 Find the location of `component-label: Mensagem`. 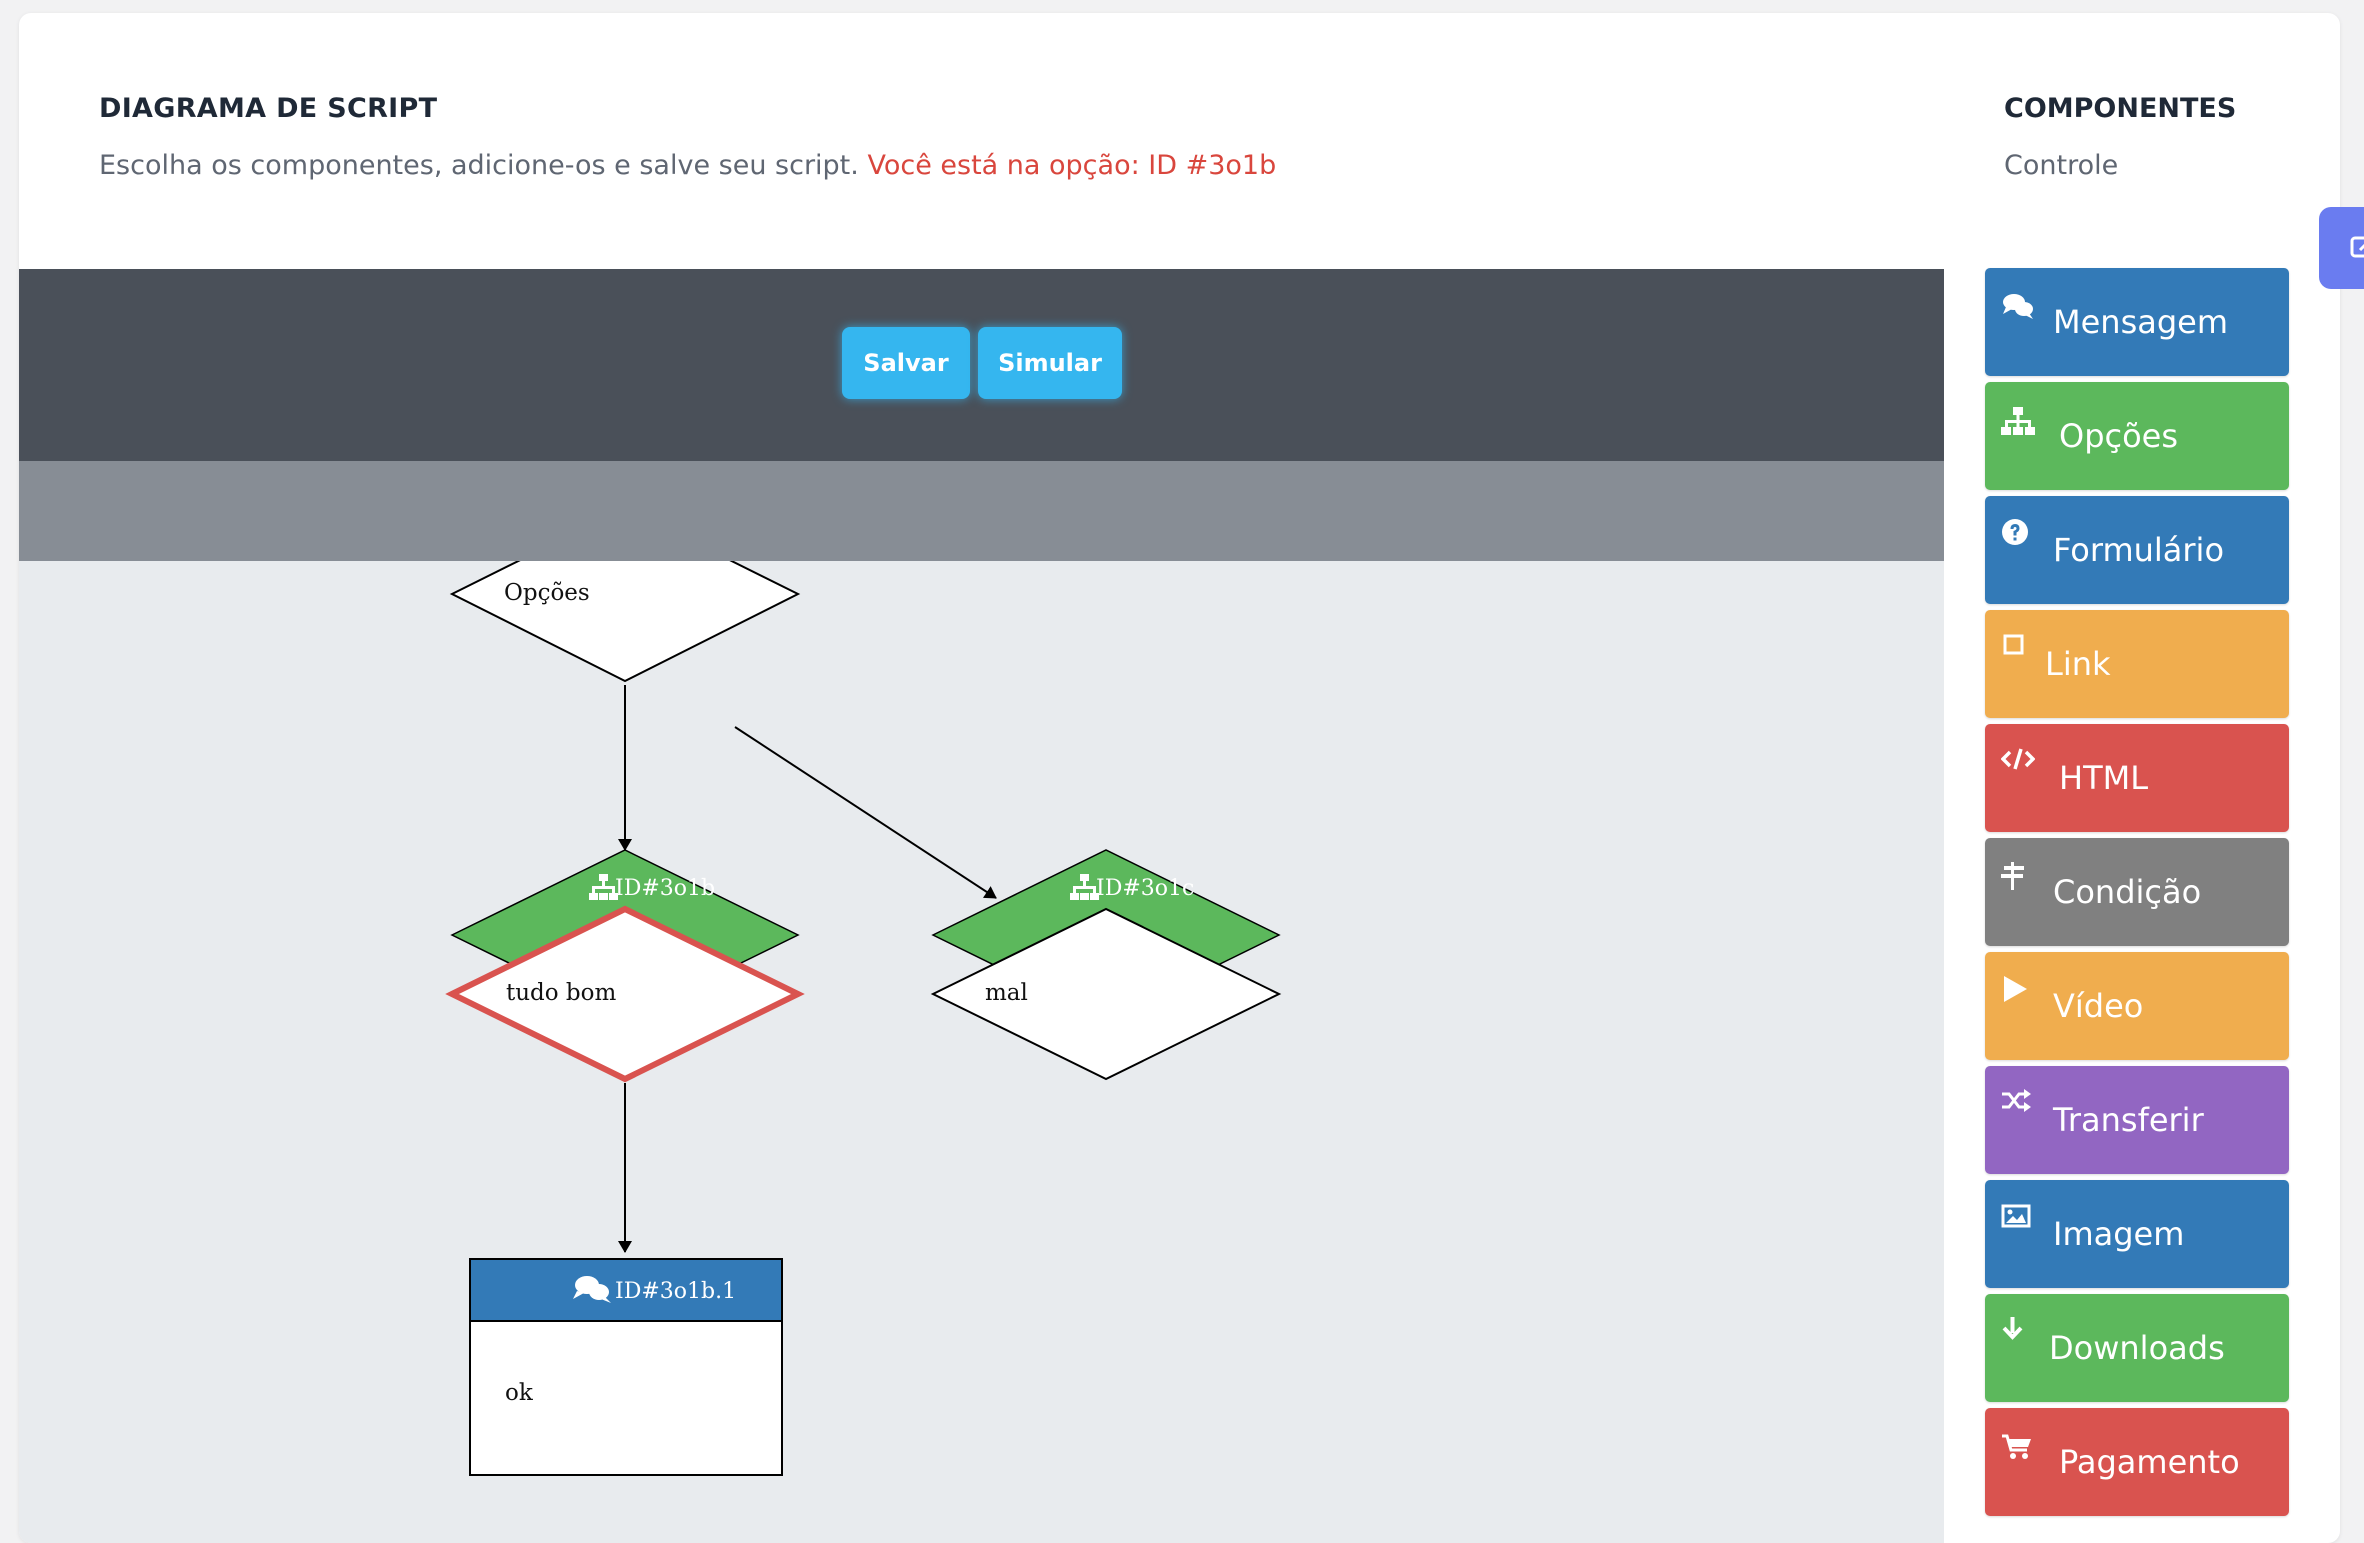

component-label: Mensagem is located at coordinates (2141, 322).